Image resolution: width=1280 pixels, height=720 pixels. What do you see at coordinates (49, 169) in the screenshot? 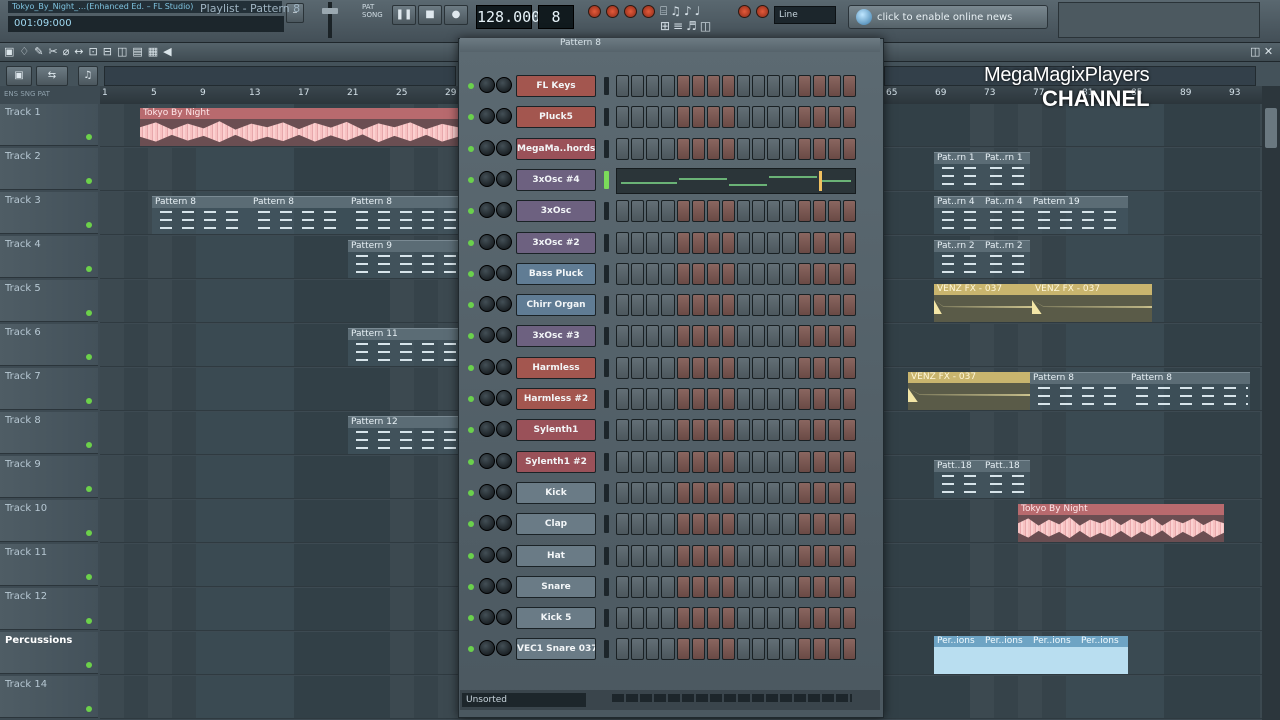
I see `track-header: Track 2` at bounding box center [49, 169].